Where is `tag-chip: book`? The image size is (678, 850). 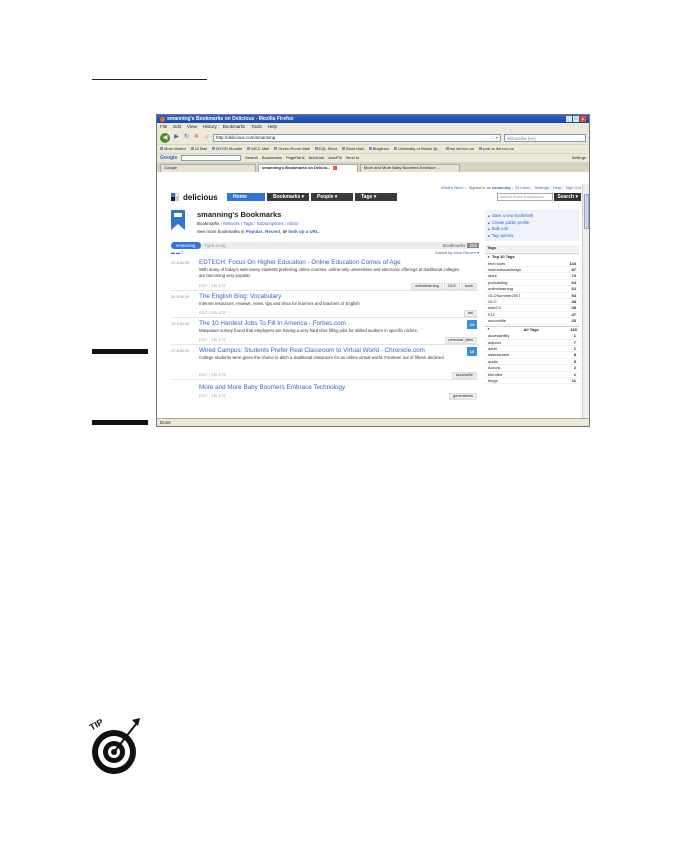 tag-chip: book is located at coordinates (468, 286).